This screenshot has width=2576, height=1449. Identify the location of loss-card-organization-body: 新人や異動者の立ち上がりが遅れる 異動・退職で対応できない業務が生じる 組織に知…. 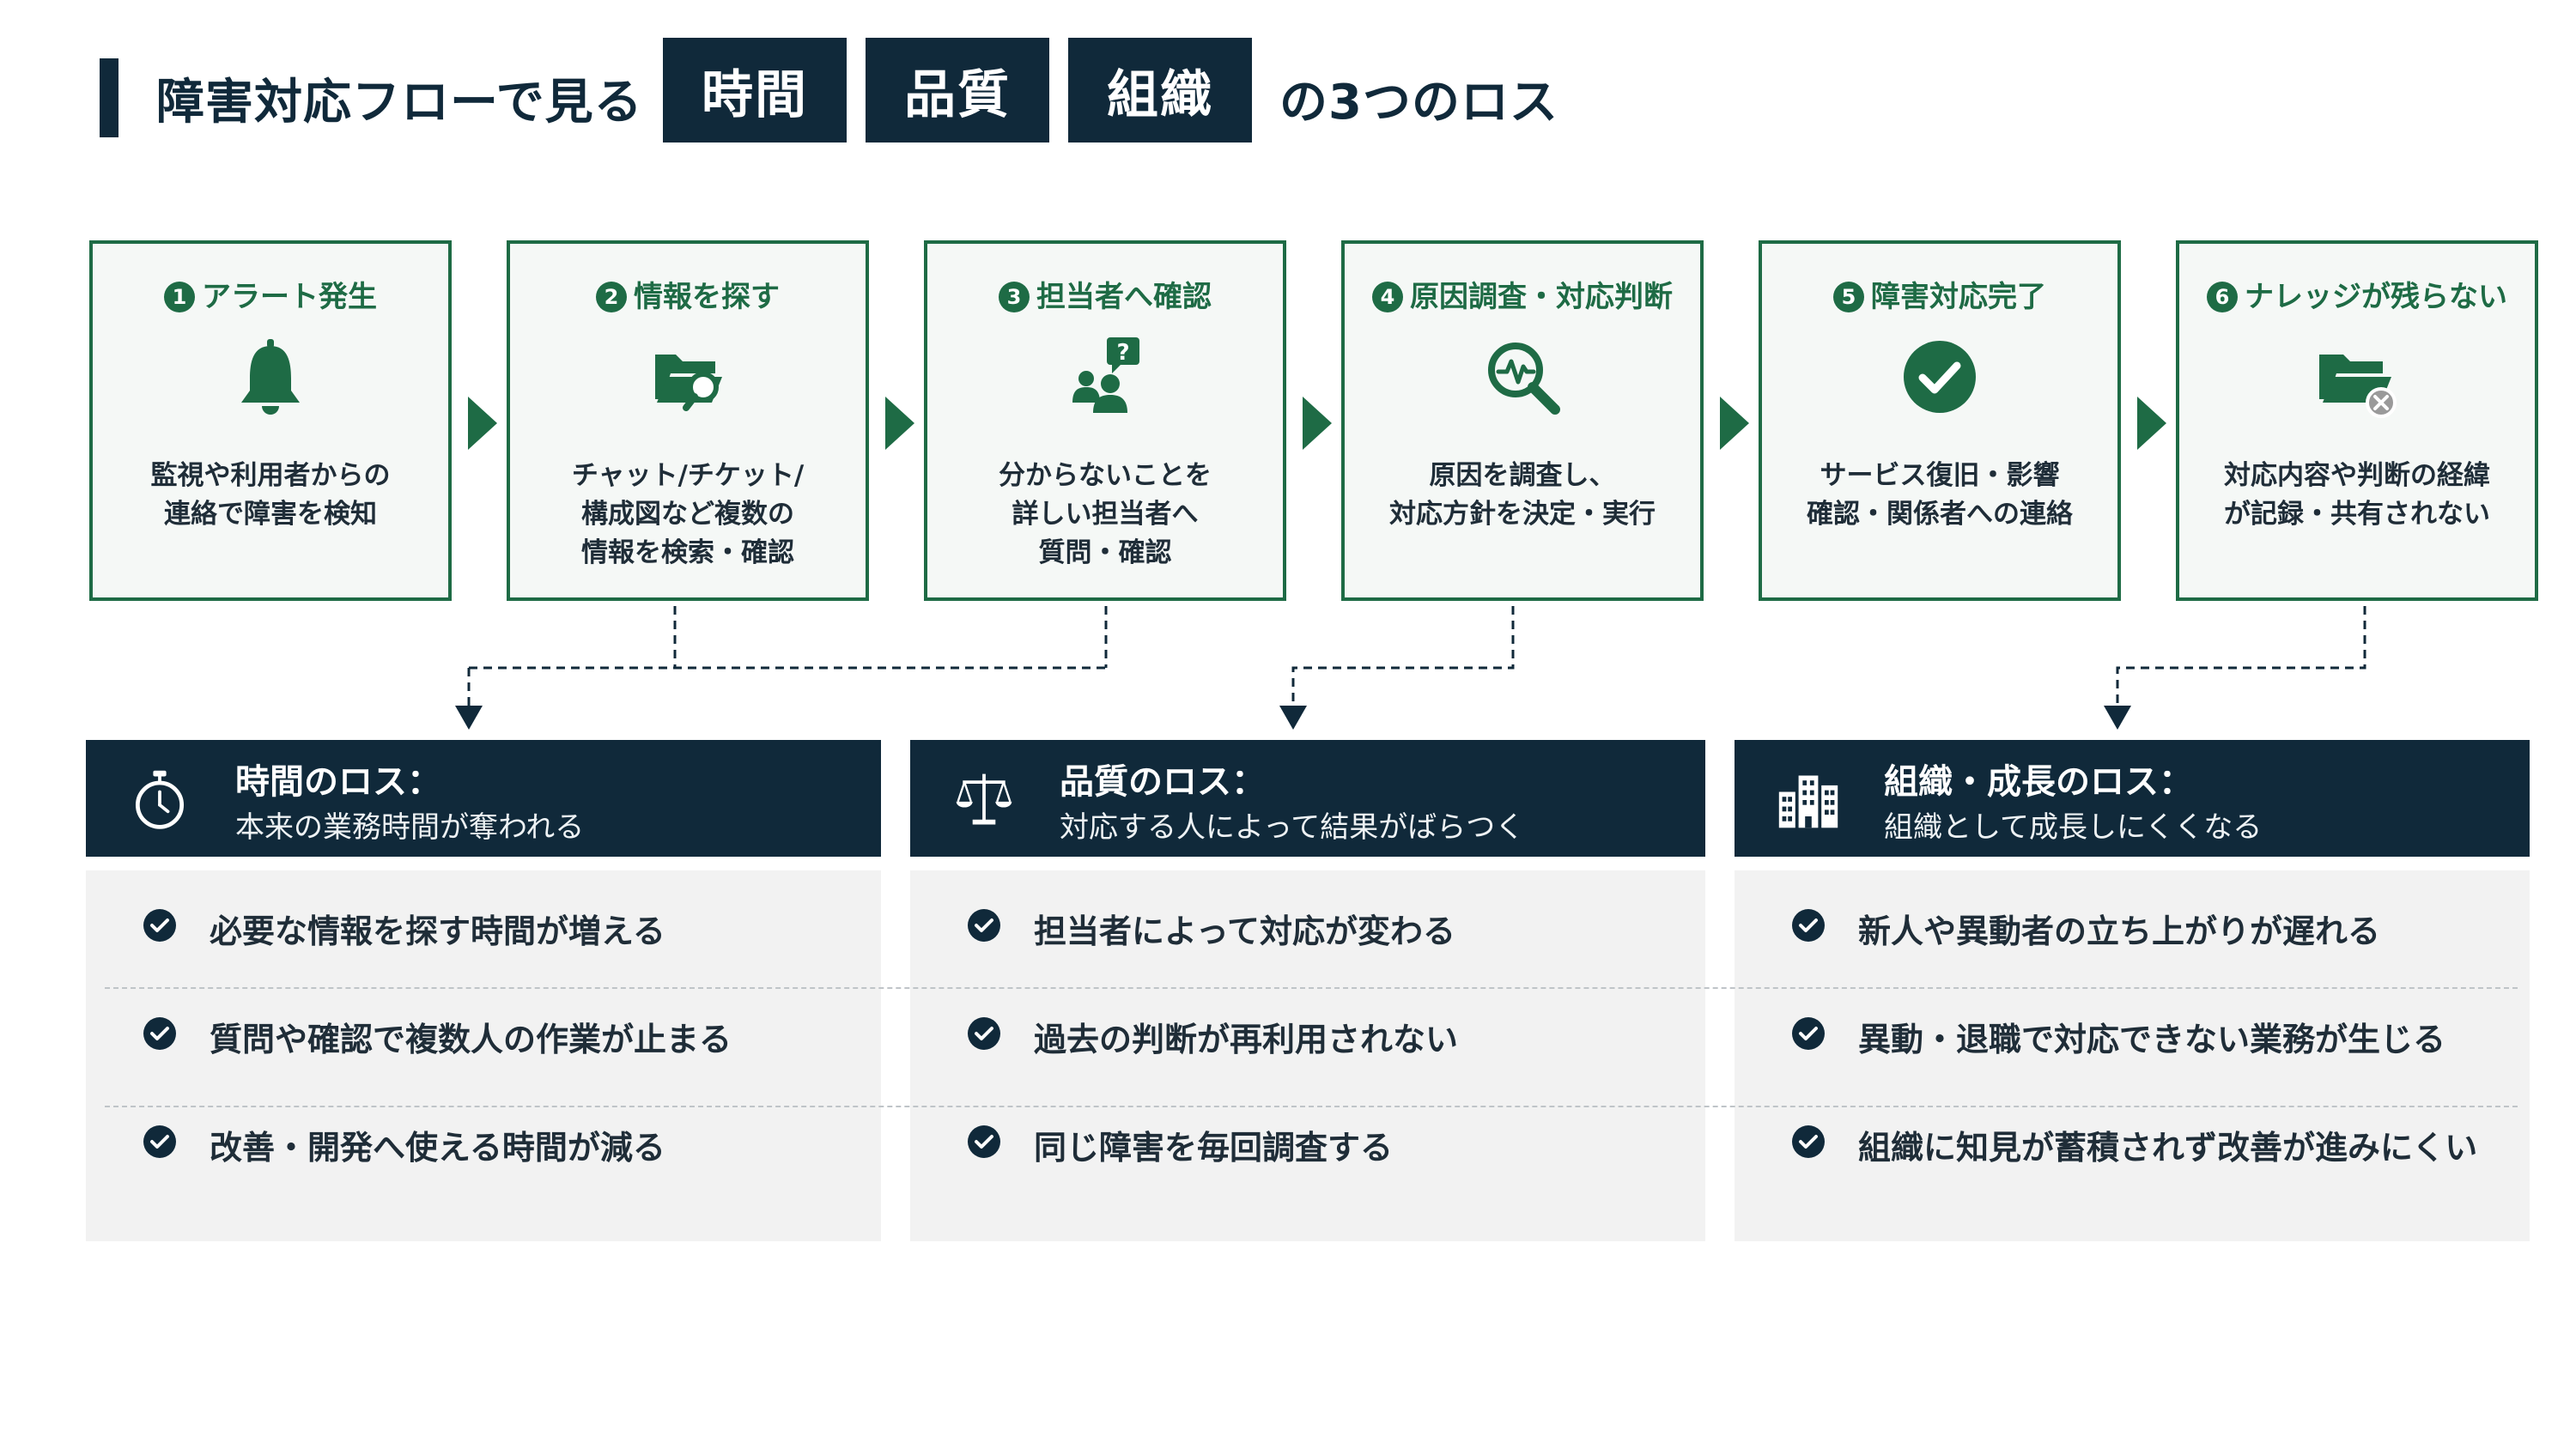
(2133, 1055).